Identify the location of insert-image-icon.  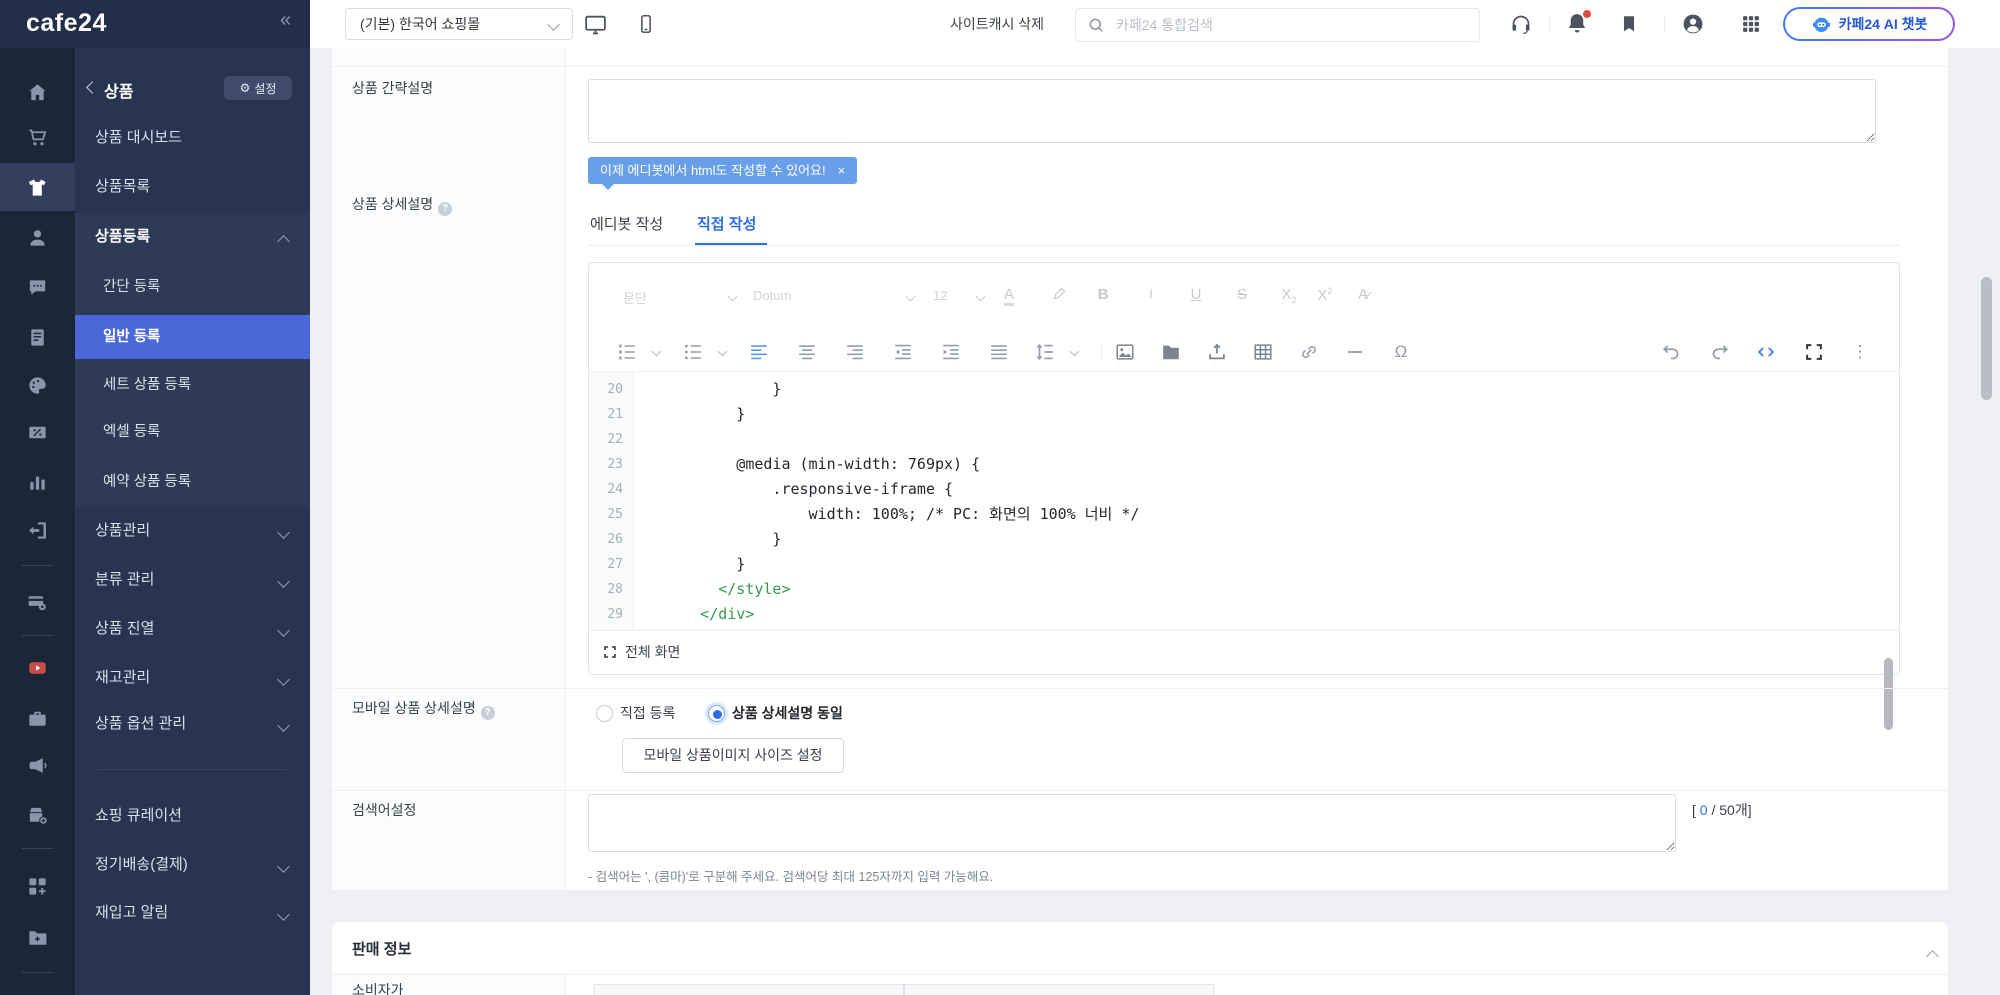
(1125, 352).